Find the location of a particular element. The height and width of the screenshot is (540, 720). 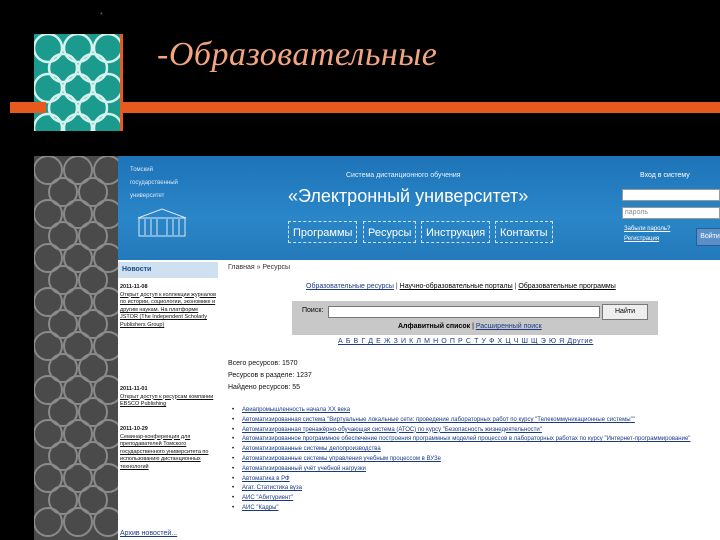

decorative-circles-panel is located at coordinates (78, 82).